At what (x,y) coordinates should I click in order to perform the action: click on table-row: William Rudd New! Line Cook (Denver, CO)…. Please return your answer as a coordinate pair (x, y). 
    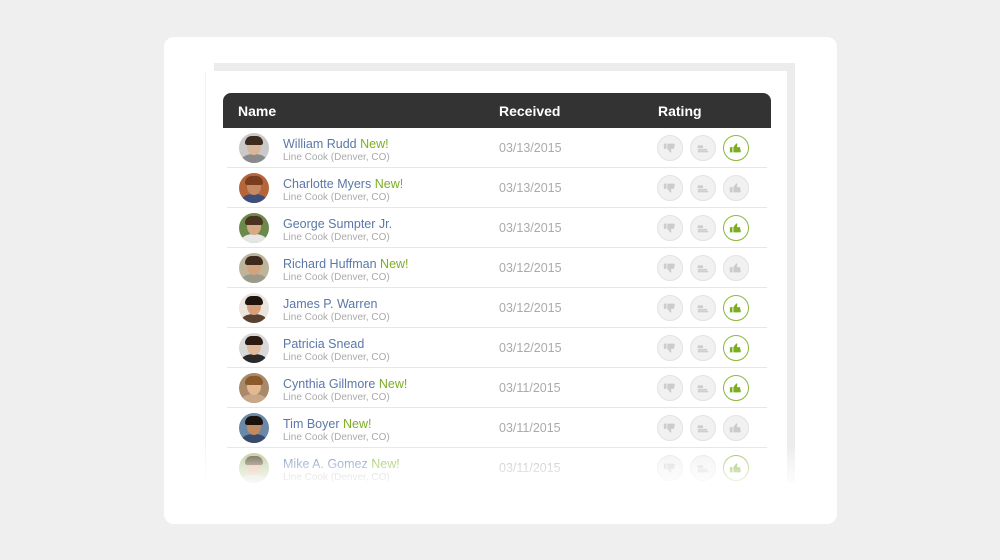
    Looking at the image, I should click on (497, 148).